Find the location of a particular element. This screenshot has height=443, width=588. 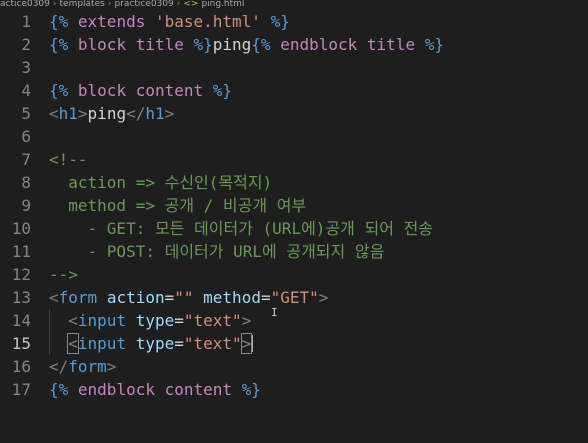

line-number: 8 is located at coordinates (26, 182).